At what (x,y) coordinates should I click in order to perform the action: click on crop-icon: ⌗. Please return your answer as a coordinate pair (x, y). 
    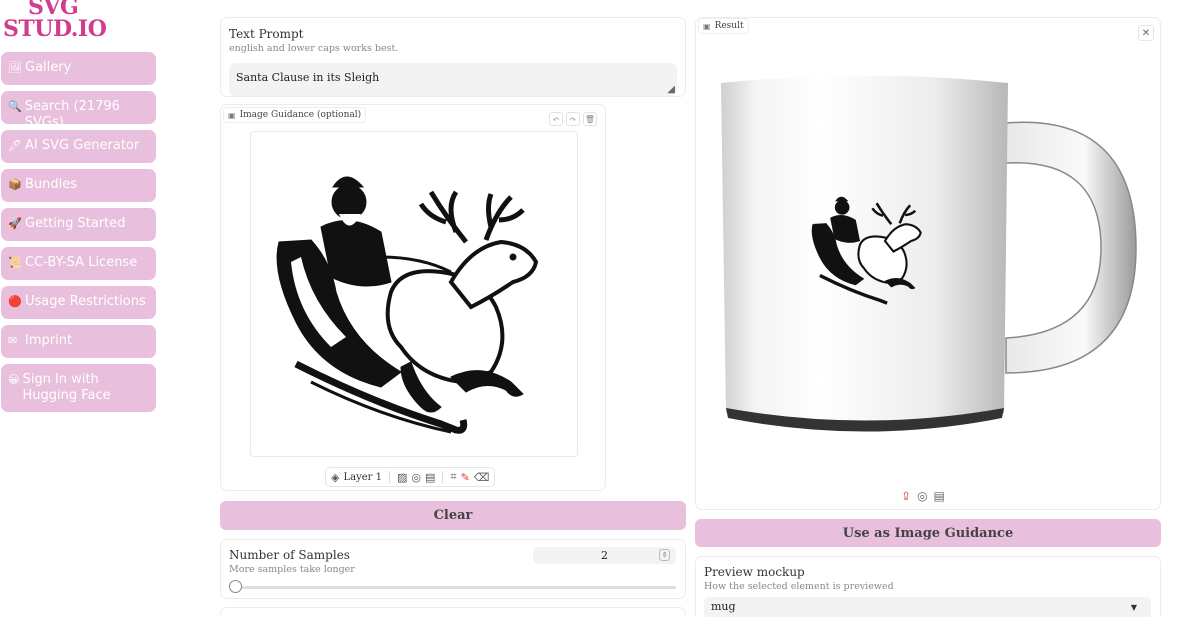
    Looking at the image, I should click on (453, 477).